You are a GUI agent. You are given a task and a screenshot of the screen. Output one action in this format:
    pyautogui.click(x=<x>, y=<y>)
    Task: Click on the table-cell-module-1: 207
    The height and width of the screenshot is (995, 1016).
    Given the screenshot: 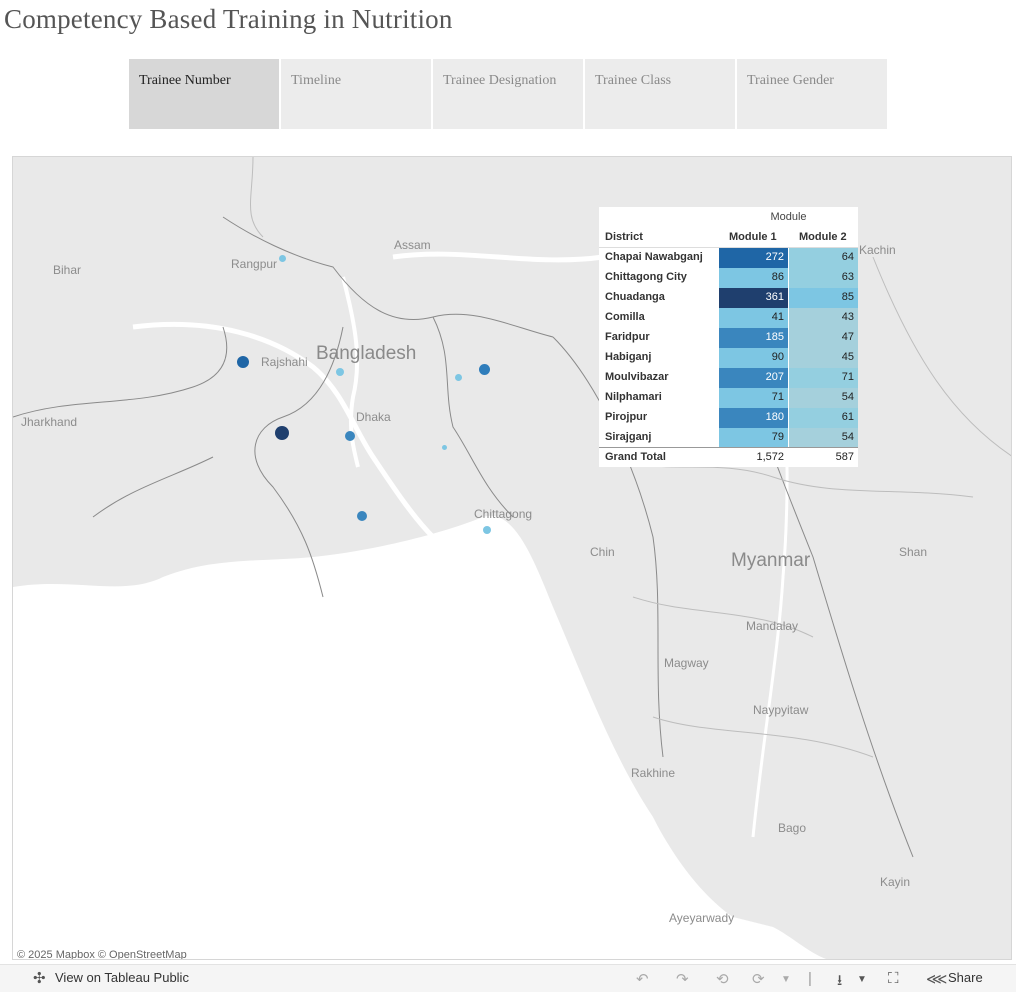 What is the action you would take?
    pyautogui.click(x=753, y=378)
    